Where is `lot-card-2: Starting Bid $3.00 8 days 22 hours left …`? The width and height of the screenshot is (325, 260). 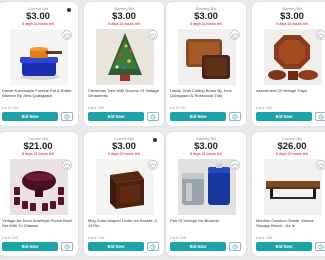 lot-card-2: Starting Bid $3.00 8 days 22 hours left … is located at coordinates (124, 64).